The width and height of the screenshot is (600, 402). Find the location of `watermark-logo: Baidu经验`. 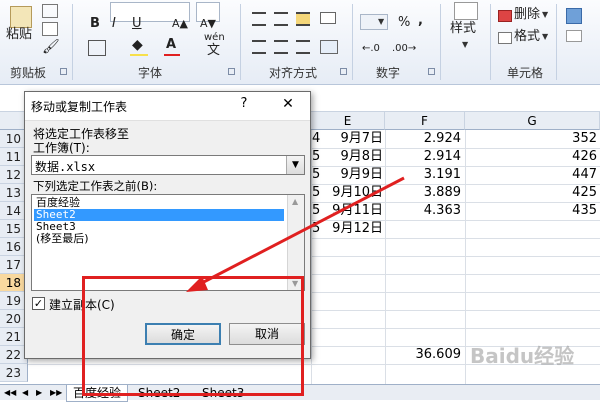

watermark-logo: Baidu经验 is located at coordinates (522, 356).